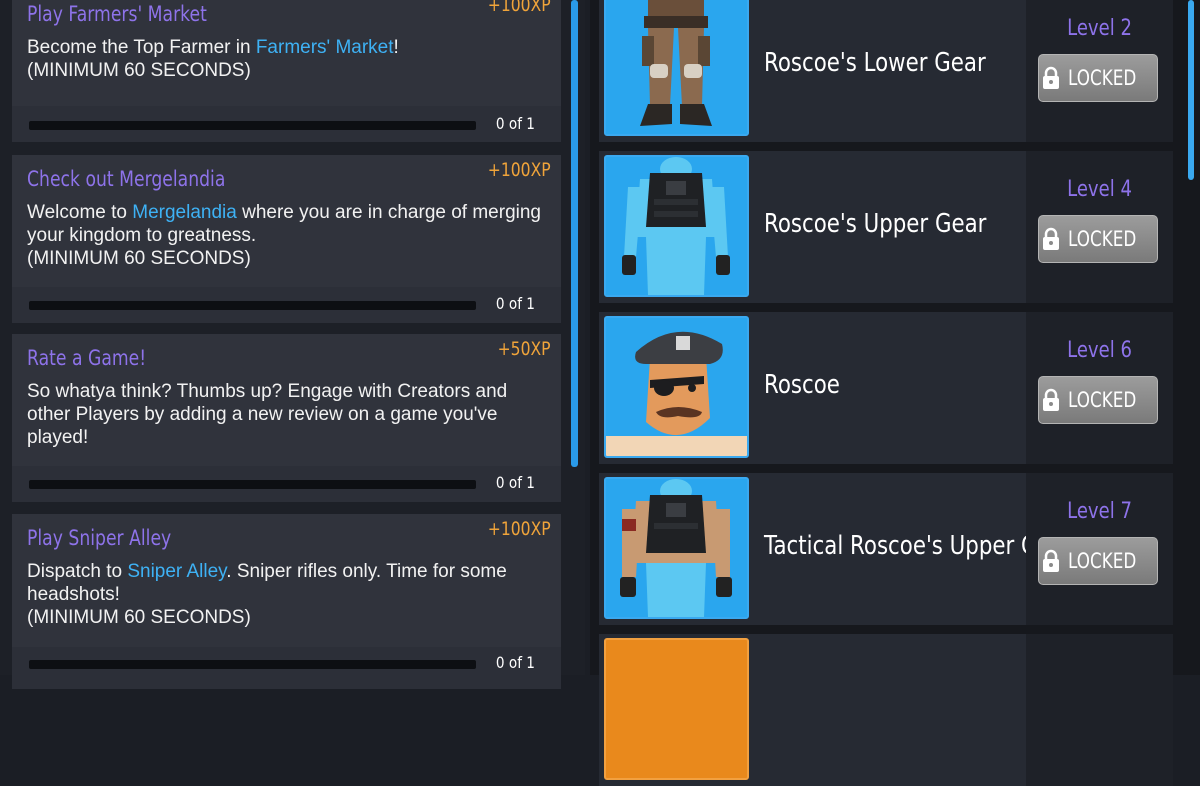  What do you see at coordinates (126, 179) in the screenshot?
I see `quest-title: Check out Mergelandia` at bounding box center [126, 179].